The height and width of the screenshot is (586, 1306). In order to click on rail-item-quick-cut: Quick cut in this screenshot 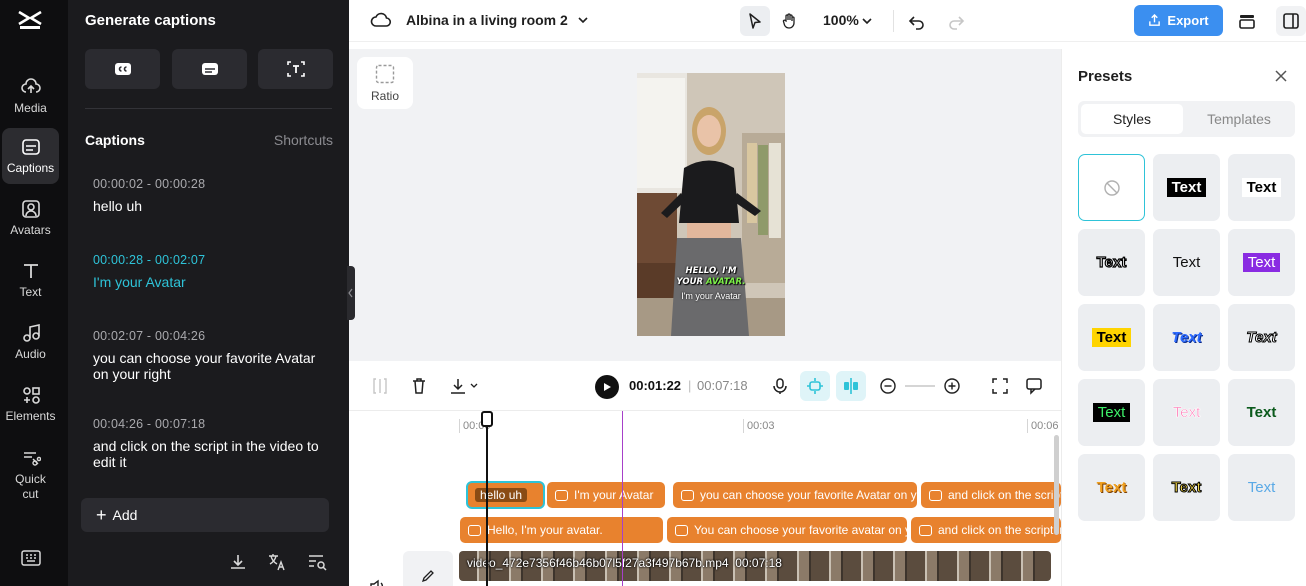, I will do `click(30, 475)`.